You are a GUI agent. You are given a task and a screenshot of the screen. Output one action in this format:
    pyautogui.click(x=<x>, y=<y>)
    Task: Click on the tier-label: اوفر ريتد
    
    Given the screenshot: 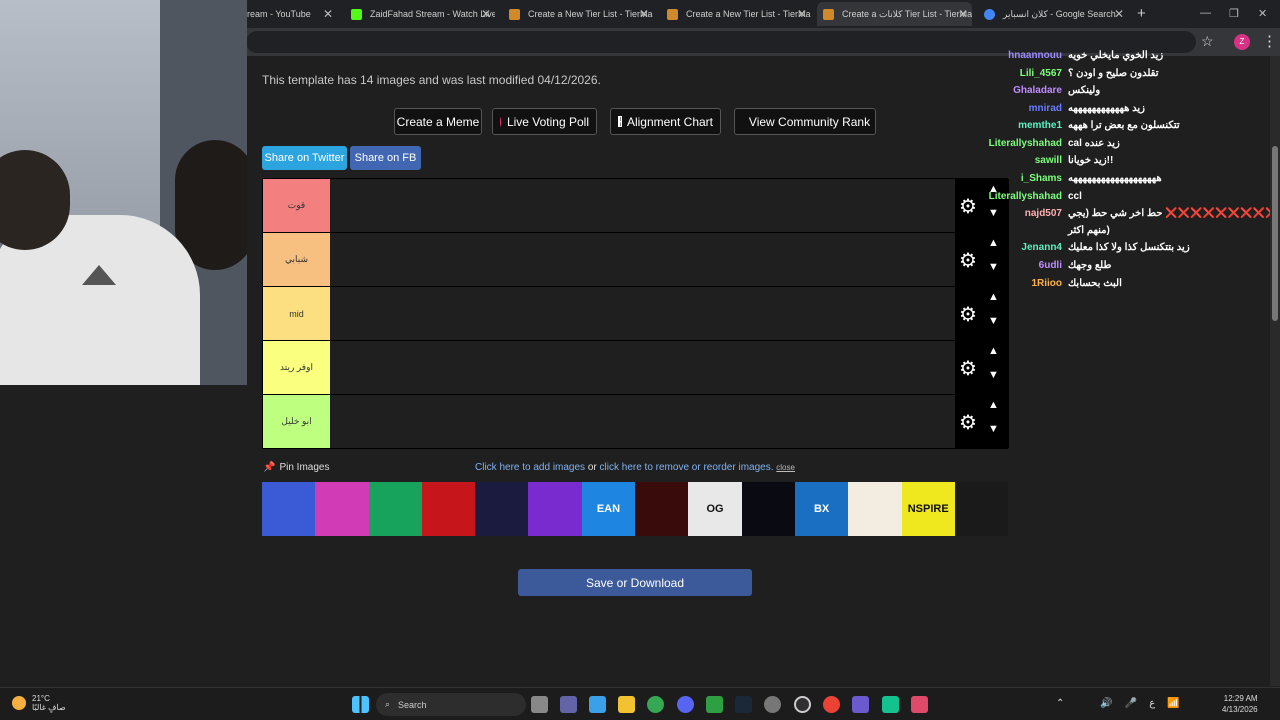 What is the action you would take?
    pyautogui.click(x=296, y=367)
    